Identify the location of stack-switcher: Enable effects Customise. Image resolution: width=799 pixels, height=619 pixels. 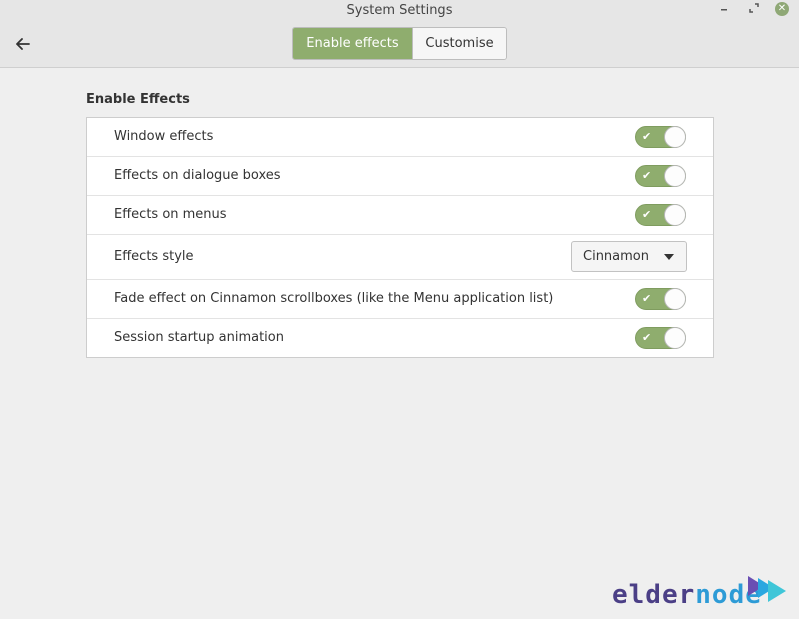
(399, 43).